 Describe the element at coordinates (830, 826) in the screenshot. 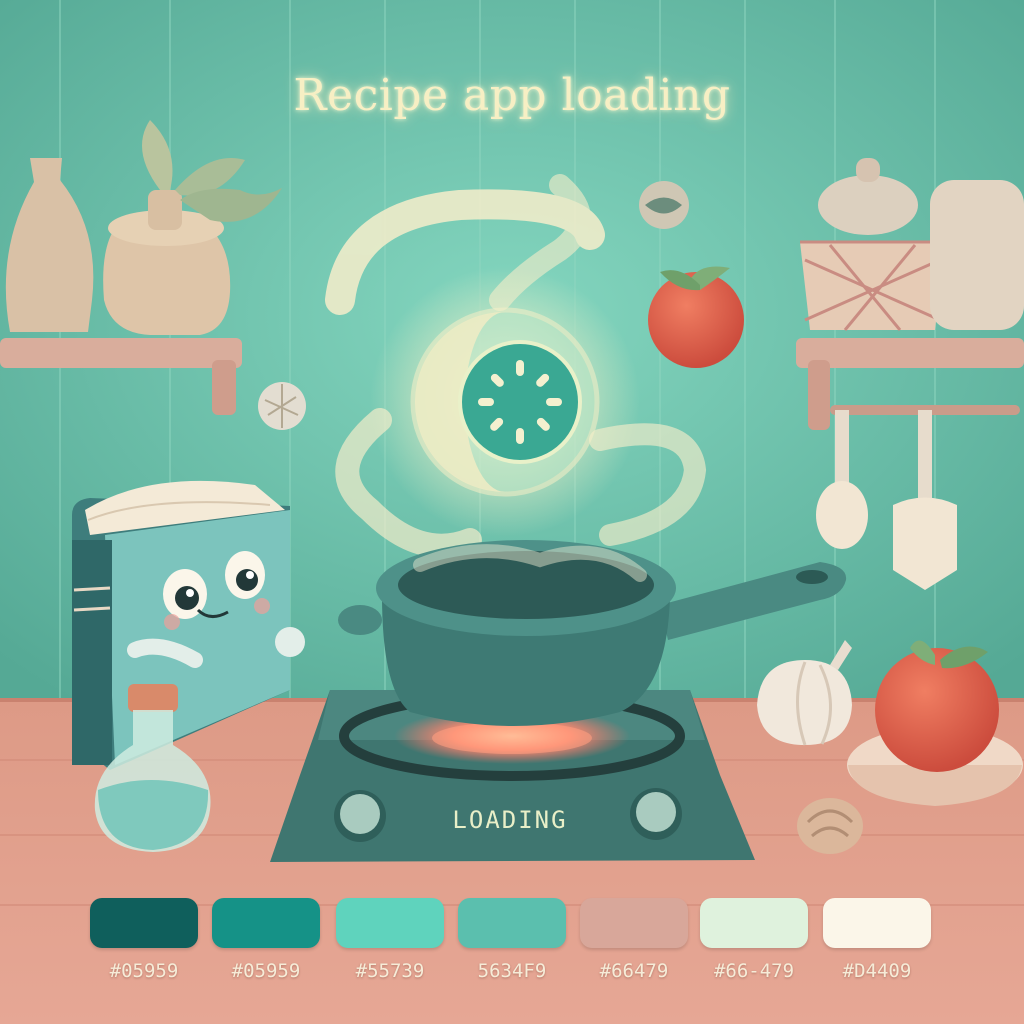

I see `walnut` at that location.